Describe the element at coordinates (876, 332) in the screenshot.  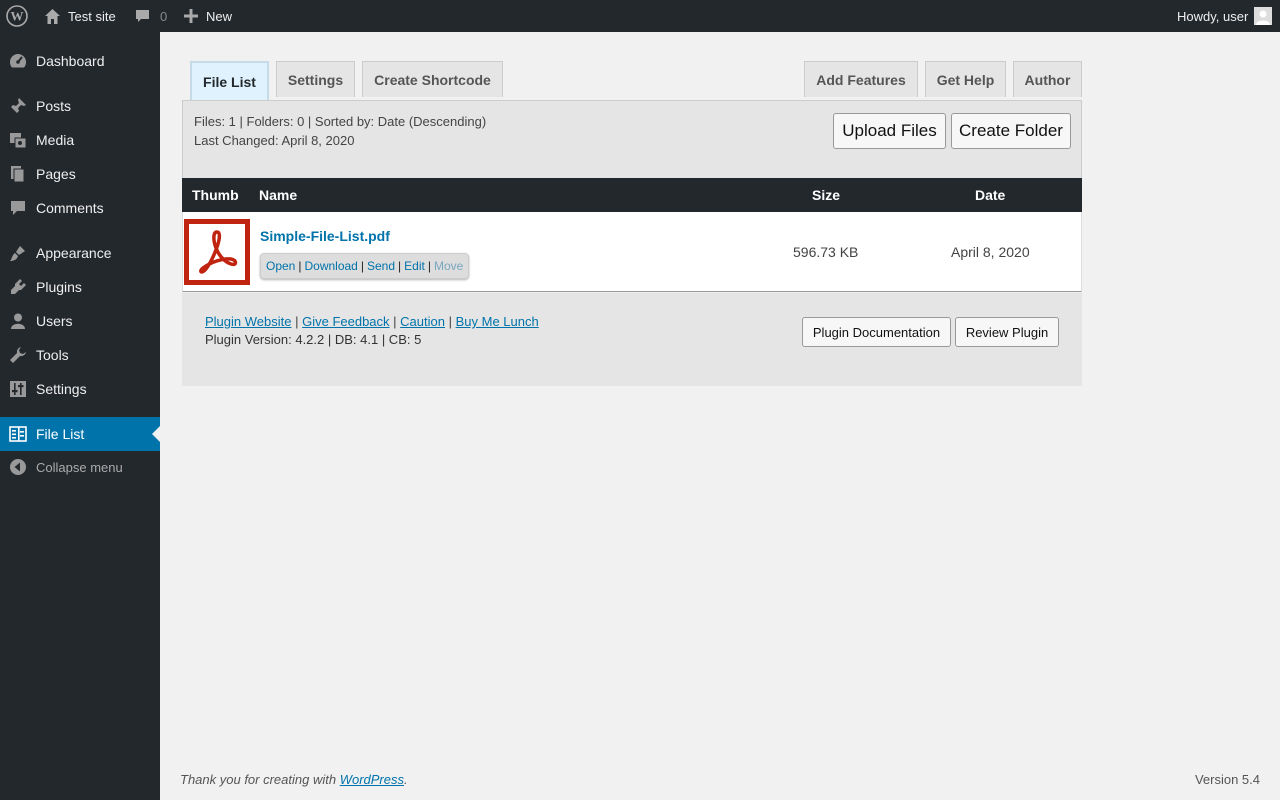
I see `plugin-documentation-button: Plugin Documentation` at that location.